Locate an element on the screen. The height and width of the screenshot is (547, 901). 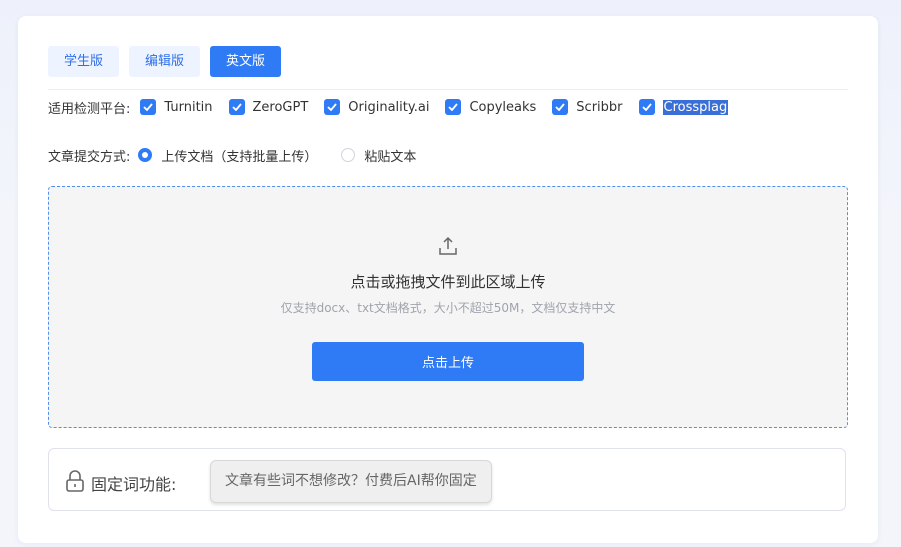
checkbox-label: ZeroGPT is located at coordinates (280, 107).